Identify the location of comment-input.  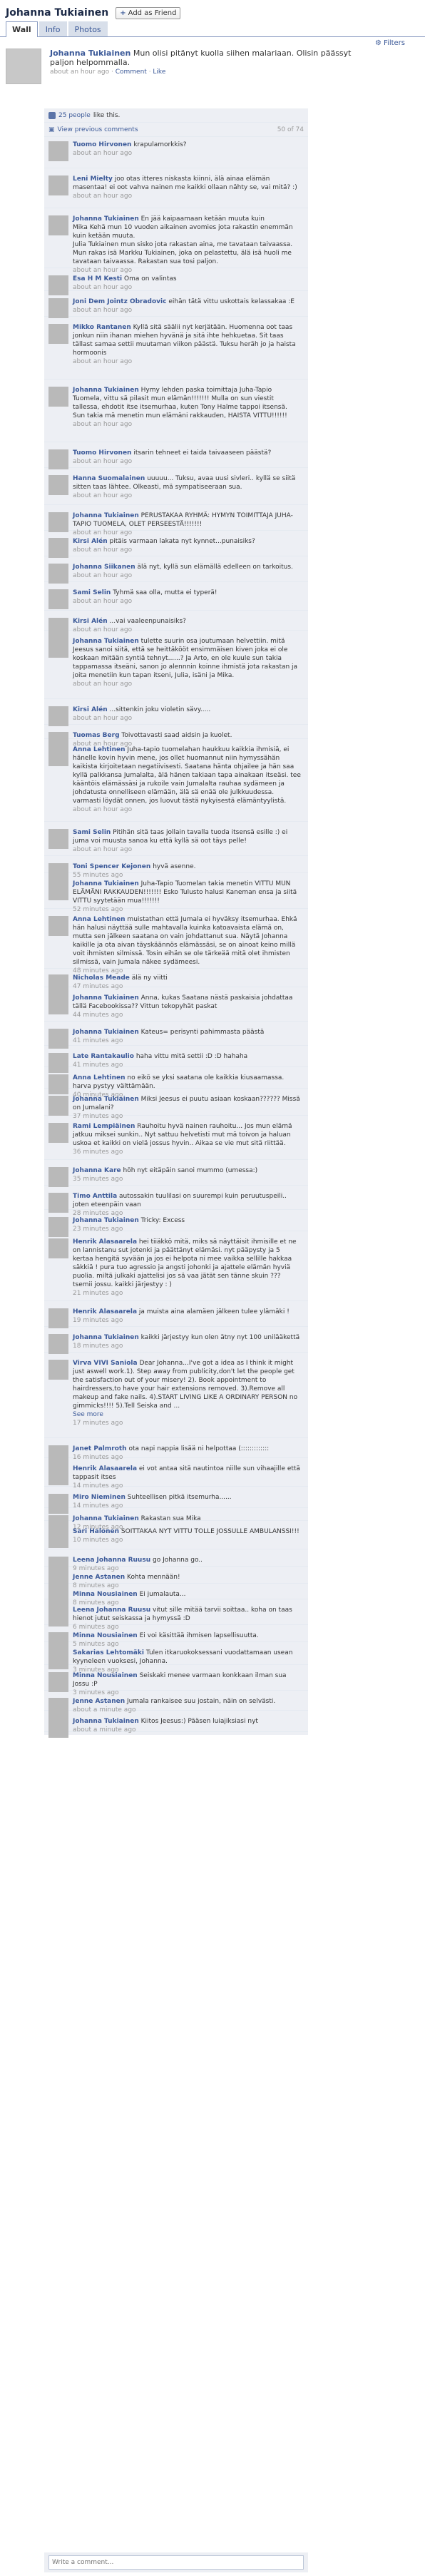
(176, 2562).